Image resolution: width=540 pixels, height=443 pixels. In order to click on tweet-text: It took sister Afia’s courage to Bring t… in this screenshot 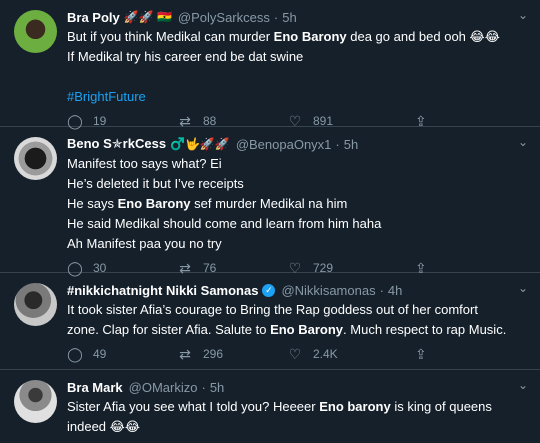, I will do `click(298, 320)`.